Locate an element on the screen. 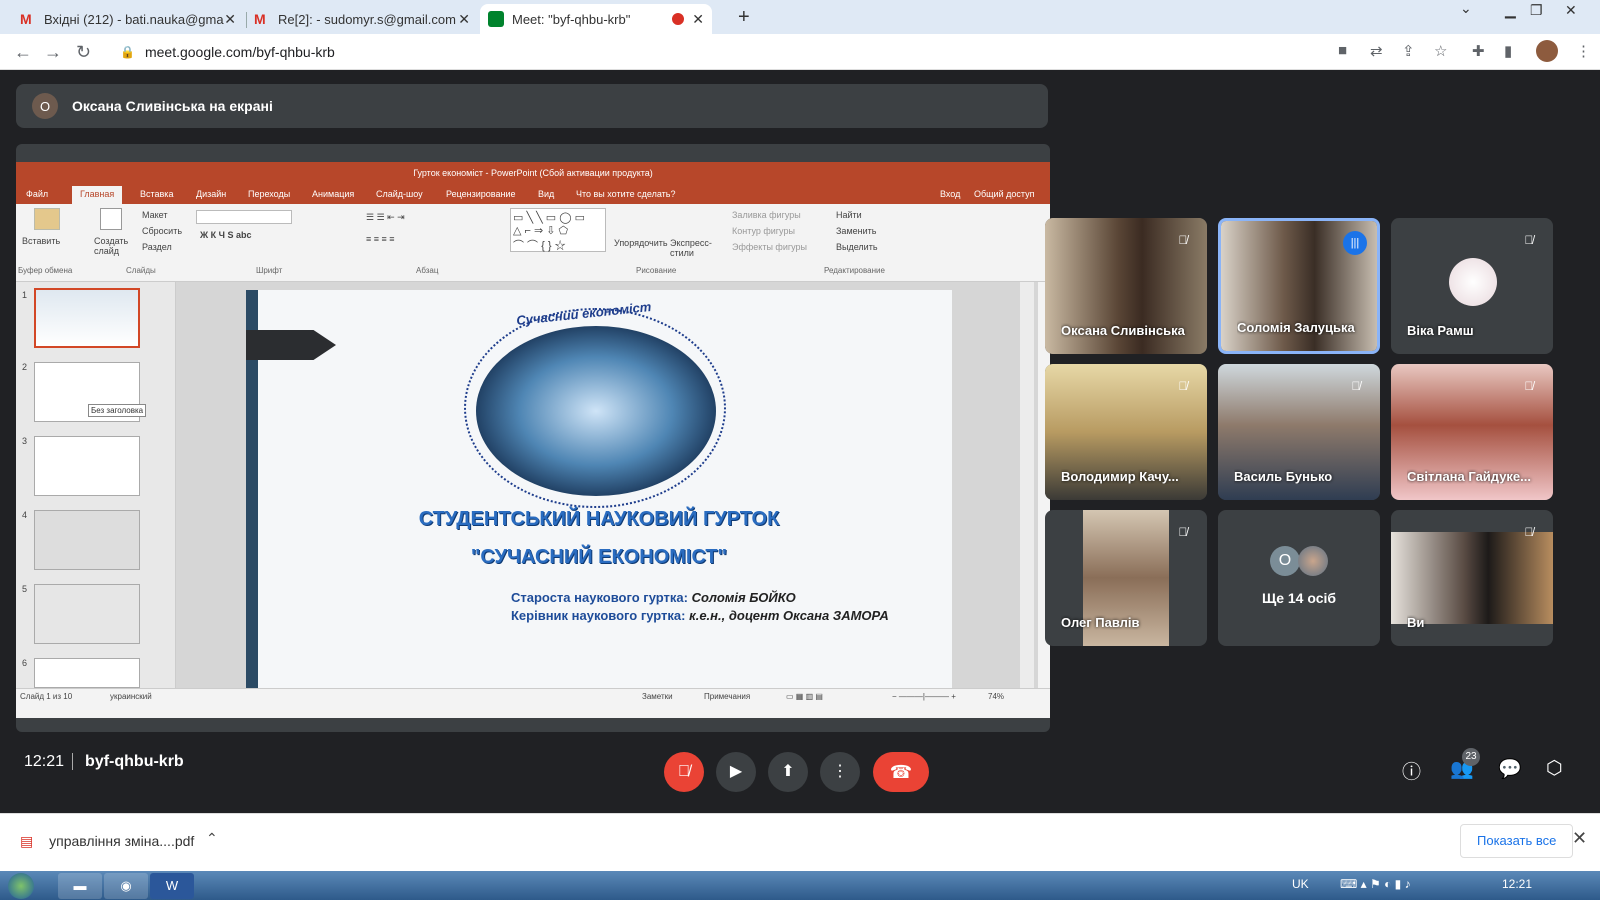 The width and height of the screenshot is (1600, 900). camera-button: ▶ is located at coordinates (736, 772).